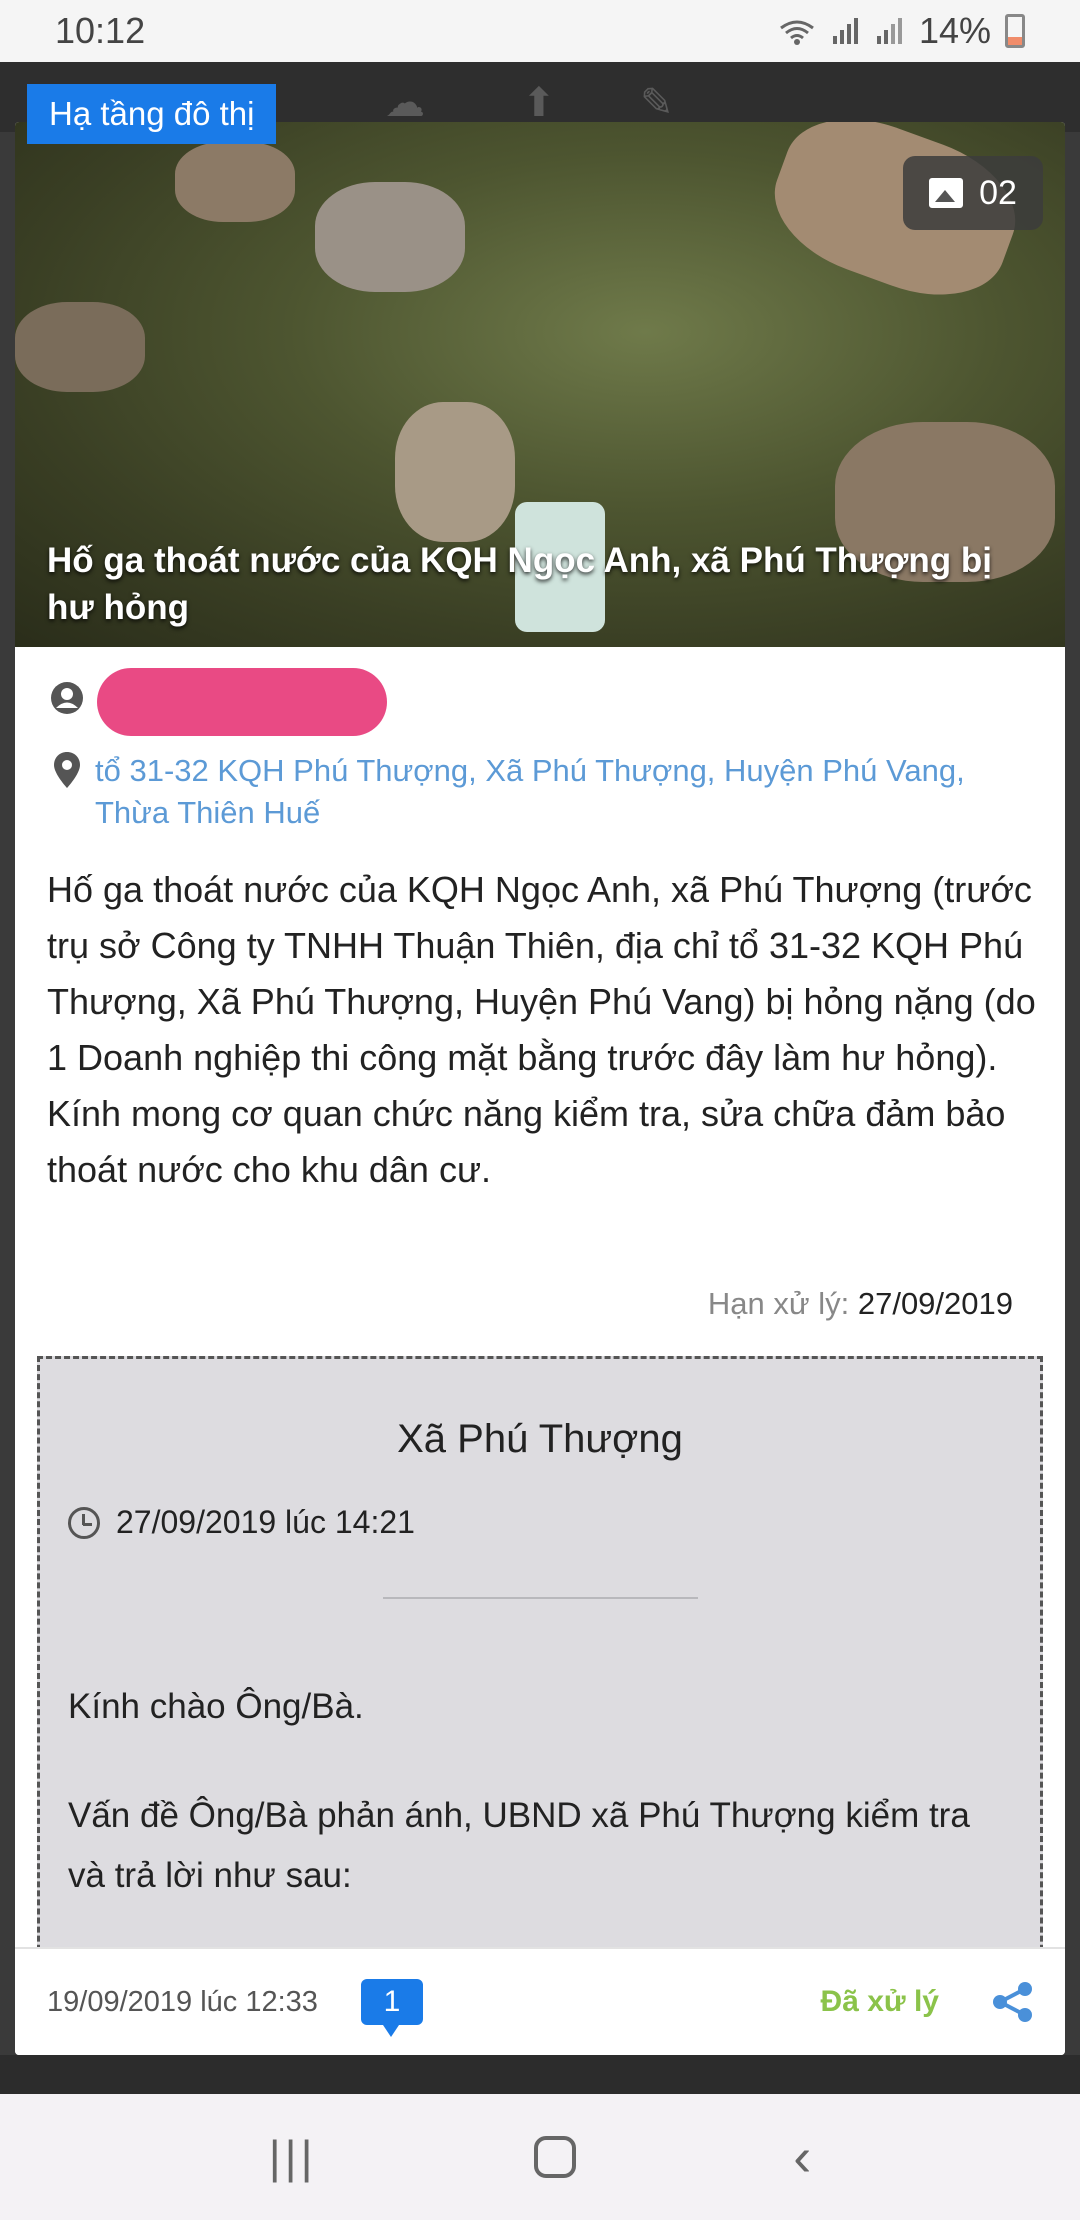 This screenshot has height=2220, width=1080. What do you see at coordinates (540, 31) in the screenshot?
I see `status-bar: 10:12 14%` at bounding box center [540, 31].